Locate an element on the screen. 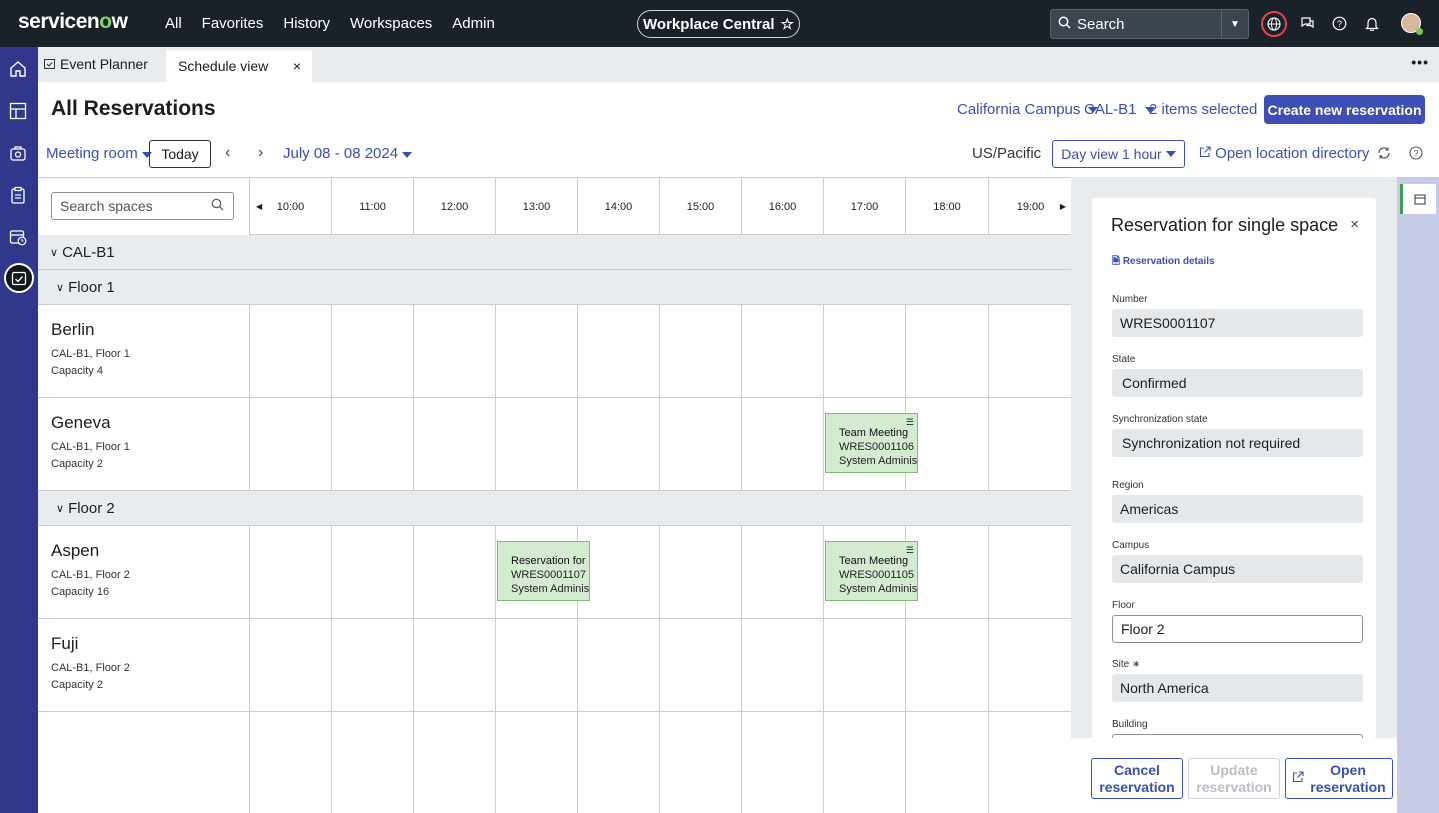 This screenshot has height=813, width=1439. left-rail is located at coordinates (19, 430).